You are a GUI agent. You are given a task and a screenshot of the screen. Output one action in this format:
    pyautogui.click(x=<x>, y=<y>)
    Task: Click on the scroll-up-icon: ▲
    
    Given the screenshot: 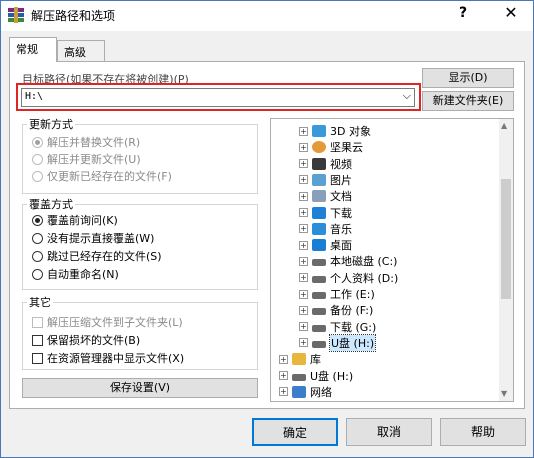 What is the action you would take?
    pyautogui.click(x=504, y=125)
    